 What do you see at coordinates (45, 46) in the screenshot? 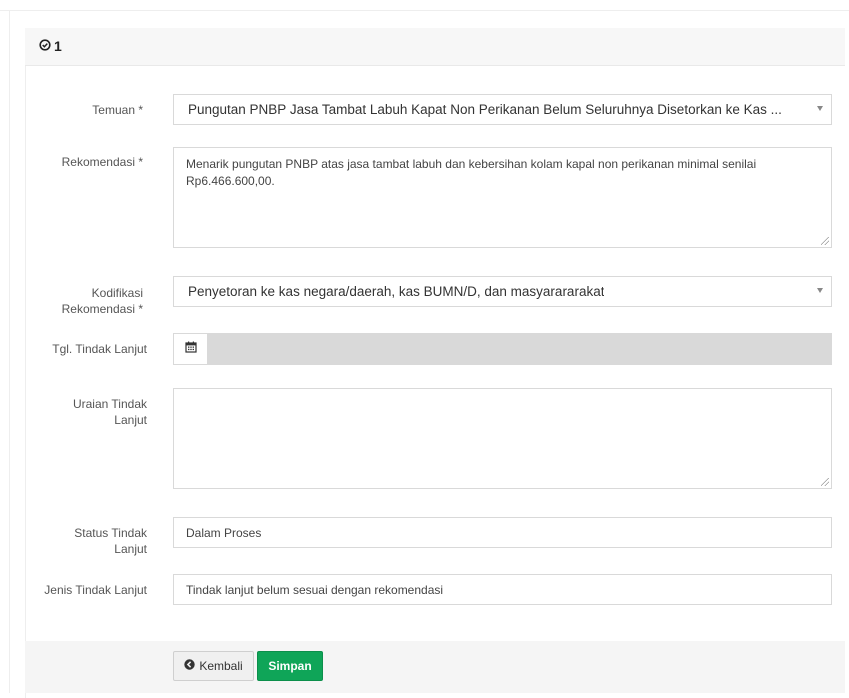
I see `check-circle-icon` at bounding box center [45, 46].